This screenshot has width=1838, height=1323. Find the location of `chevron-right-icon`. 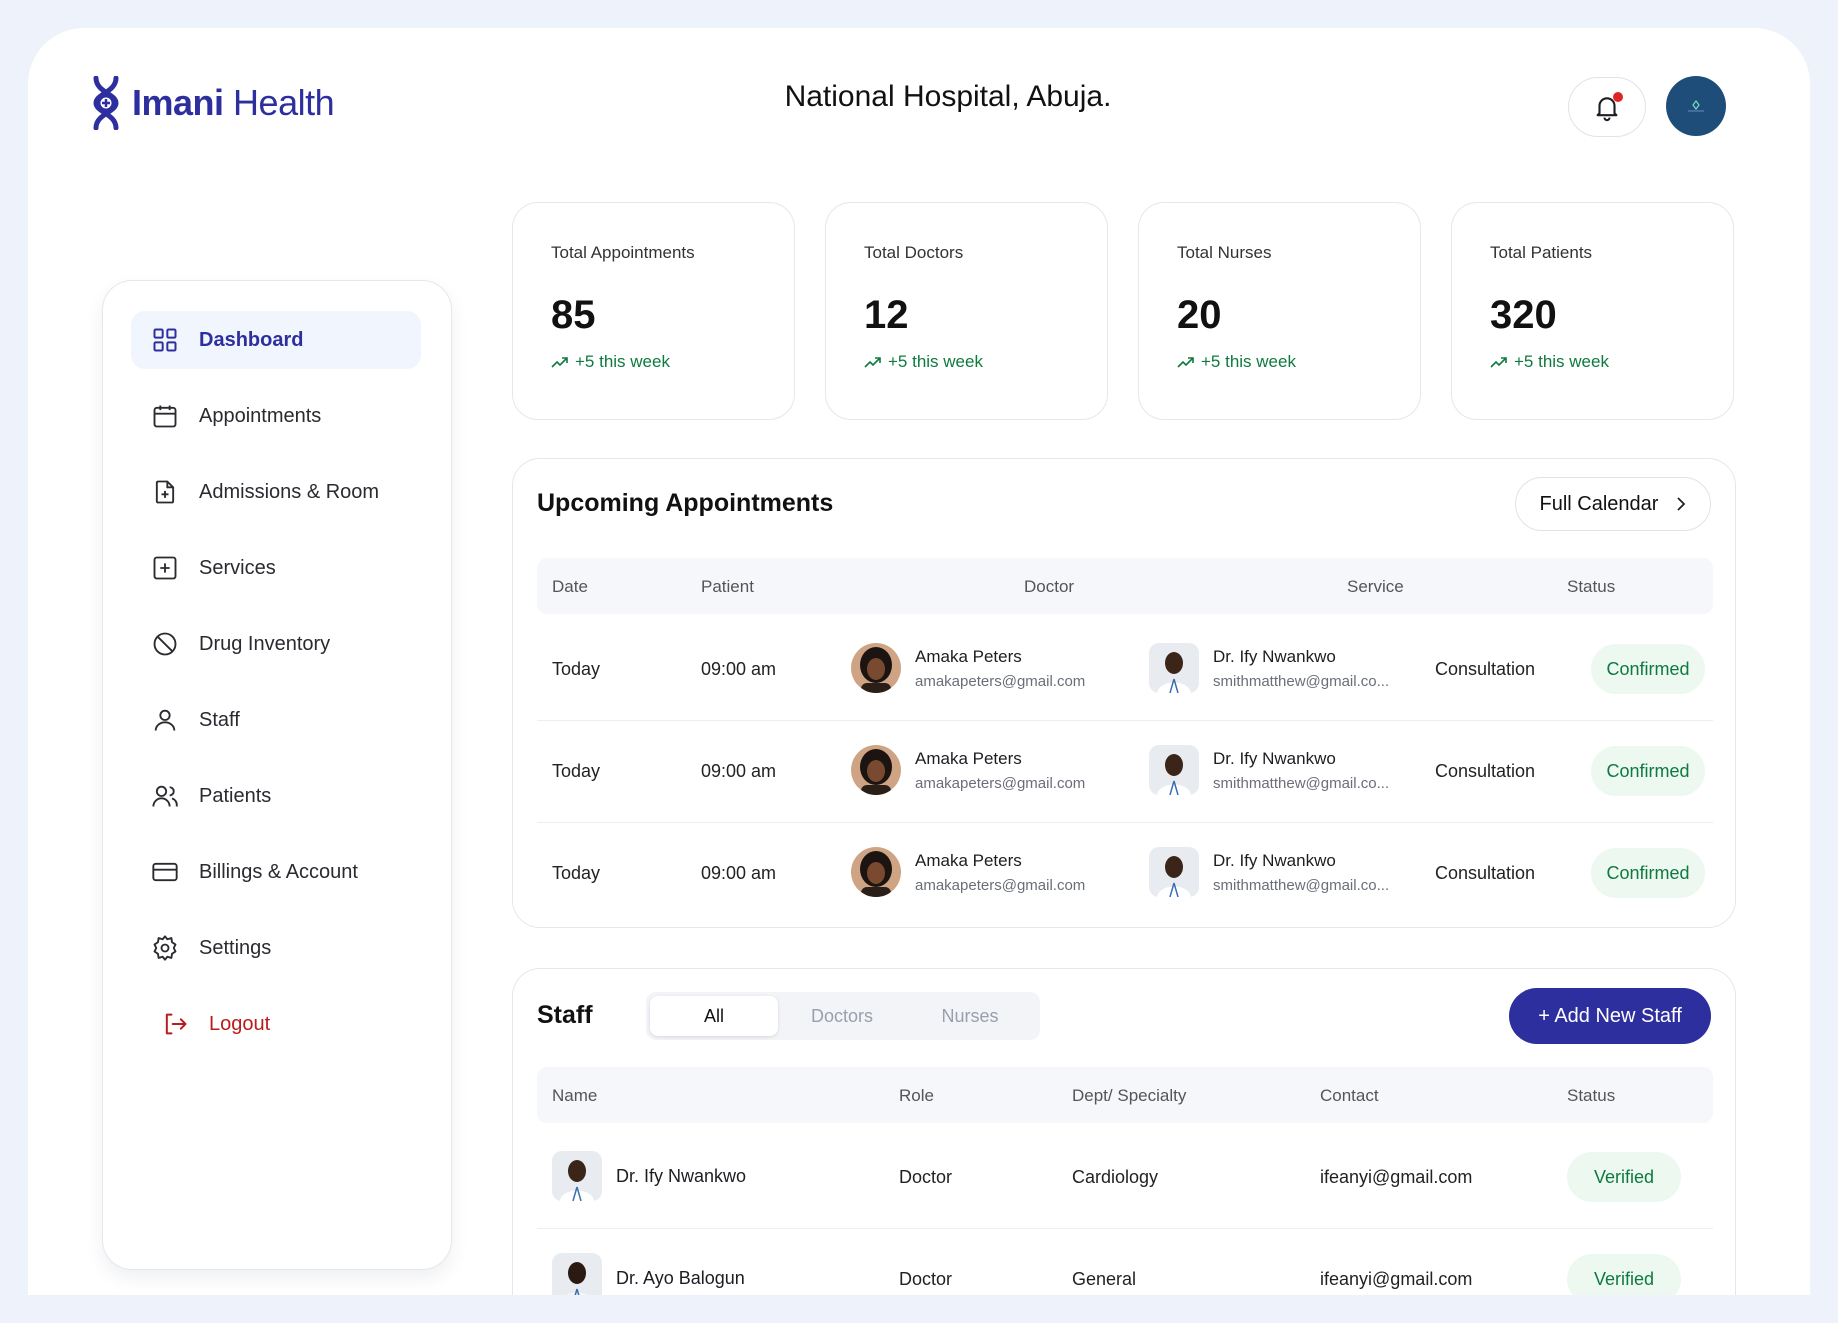

chevron-right-icon is located at coordinates (1681, 504).